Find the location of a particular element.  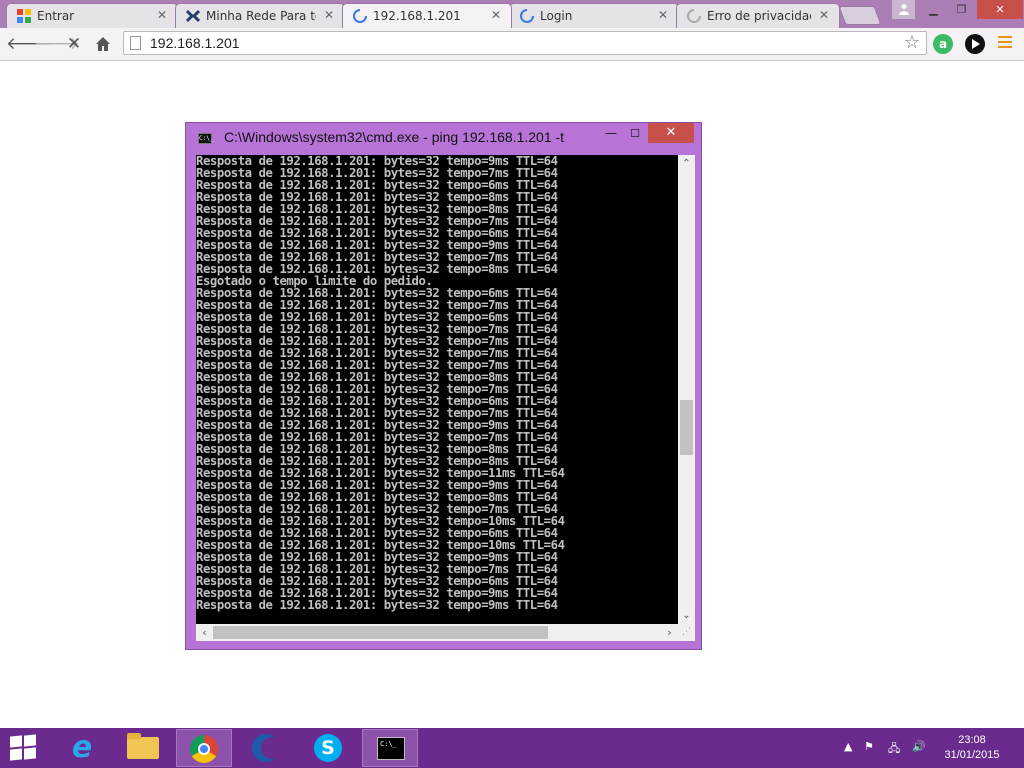

bookmark-star-icon: ☆ is located at coordinates (912, 42).